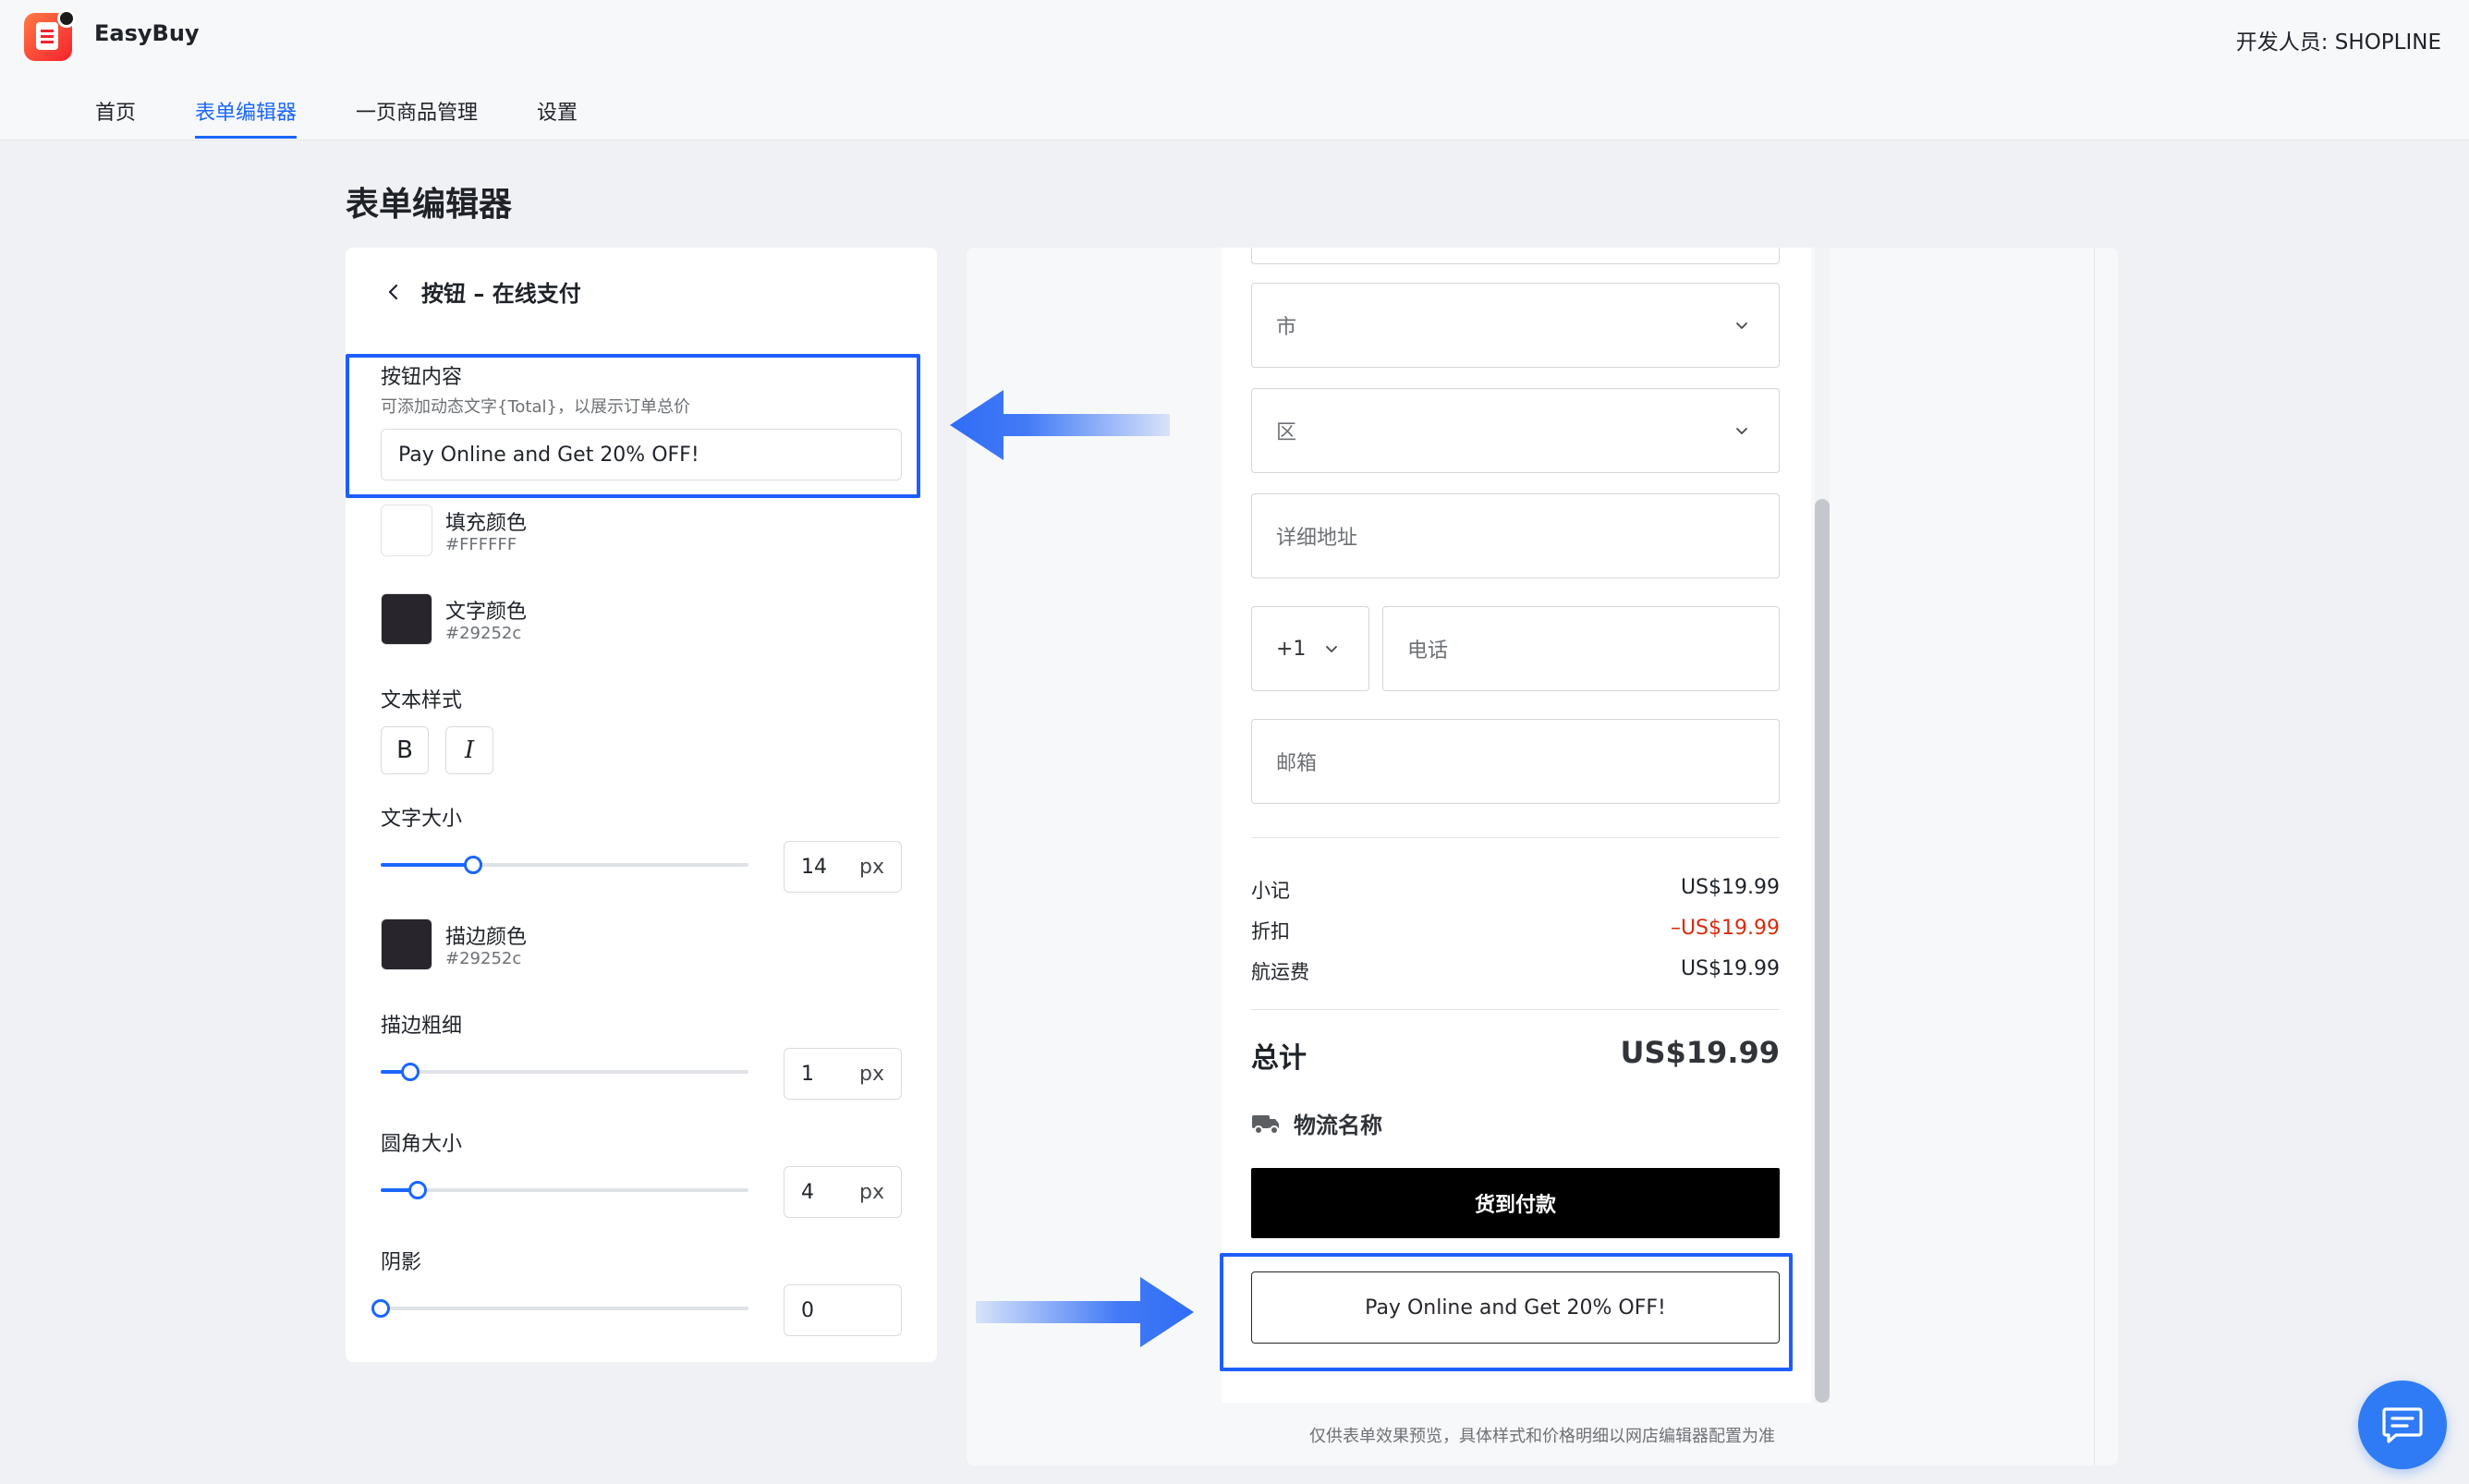 The height and width of the screenshot is (1484, 2469). I want to click on back-row: 按钮 – 在线支付, so click(482, 291).